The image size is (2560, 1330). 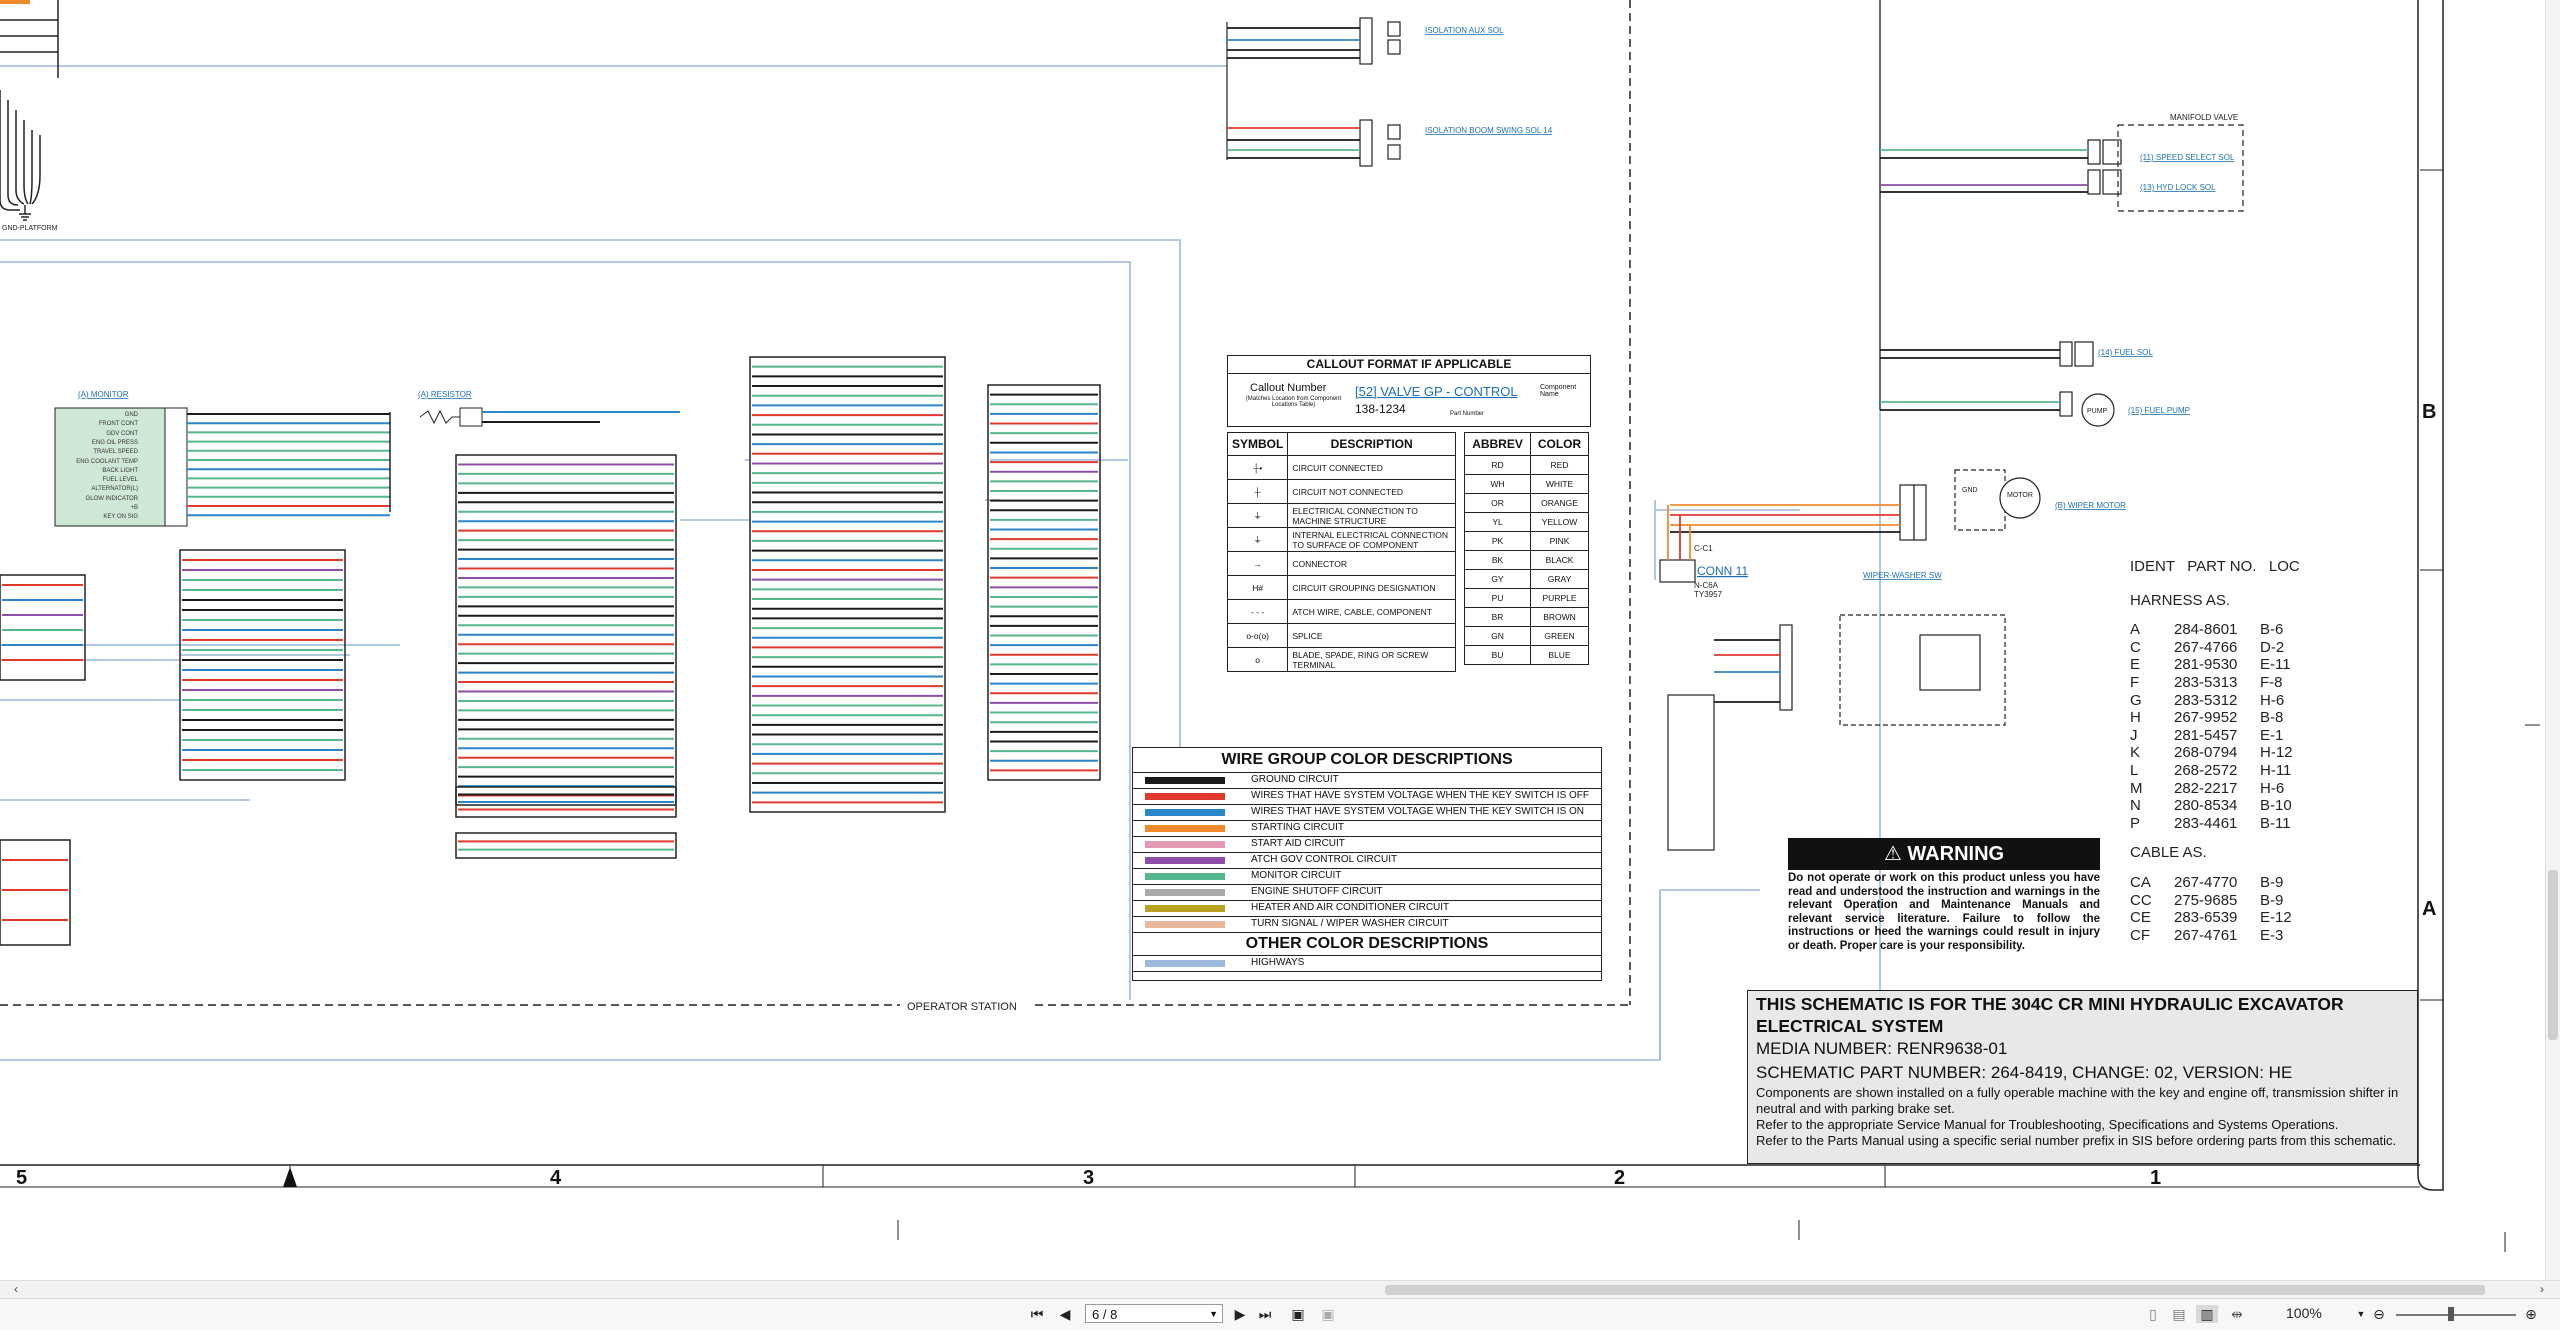 What do you see at coordinates (1526, 636) in the screenshot?
I see `abbrev-row: GN GREEN` at bounding box center [1526, 636].